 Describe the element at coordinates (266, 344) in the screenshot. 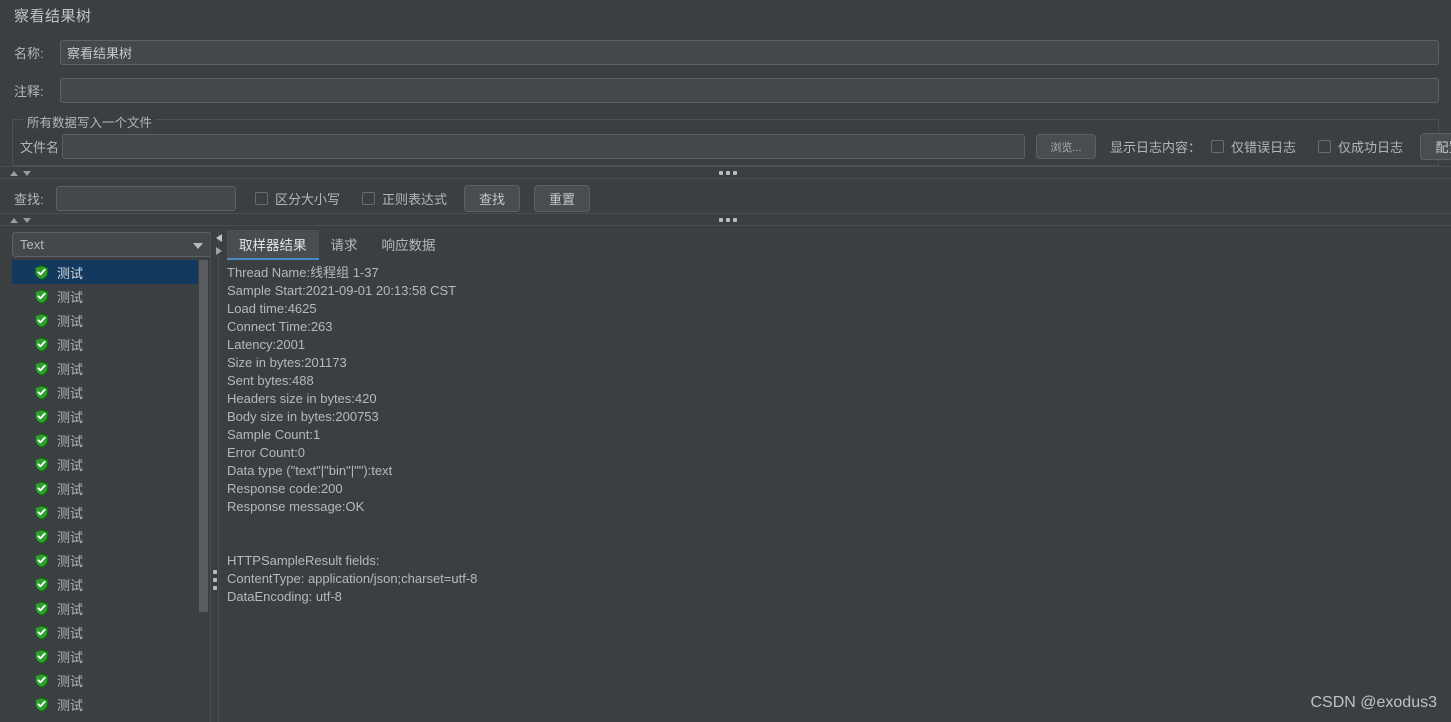

I see `result-line: Latency:2001` at that location.